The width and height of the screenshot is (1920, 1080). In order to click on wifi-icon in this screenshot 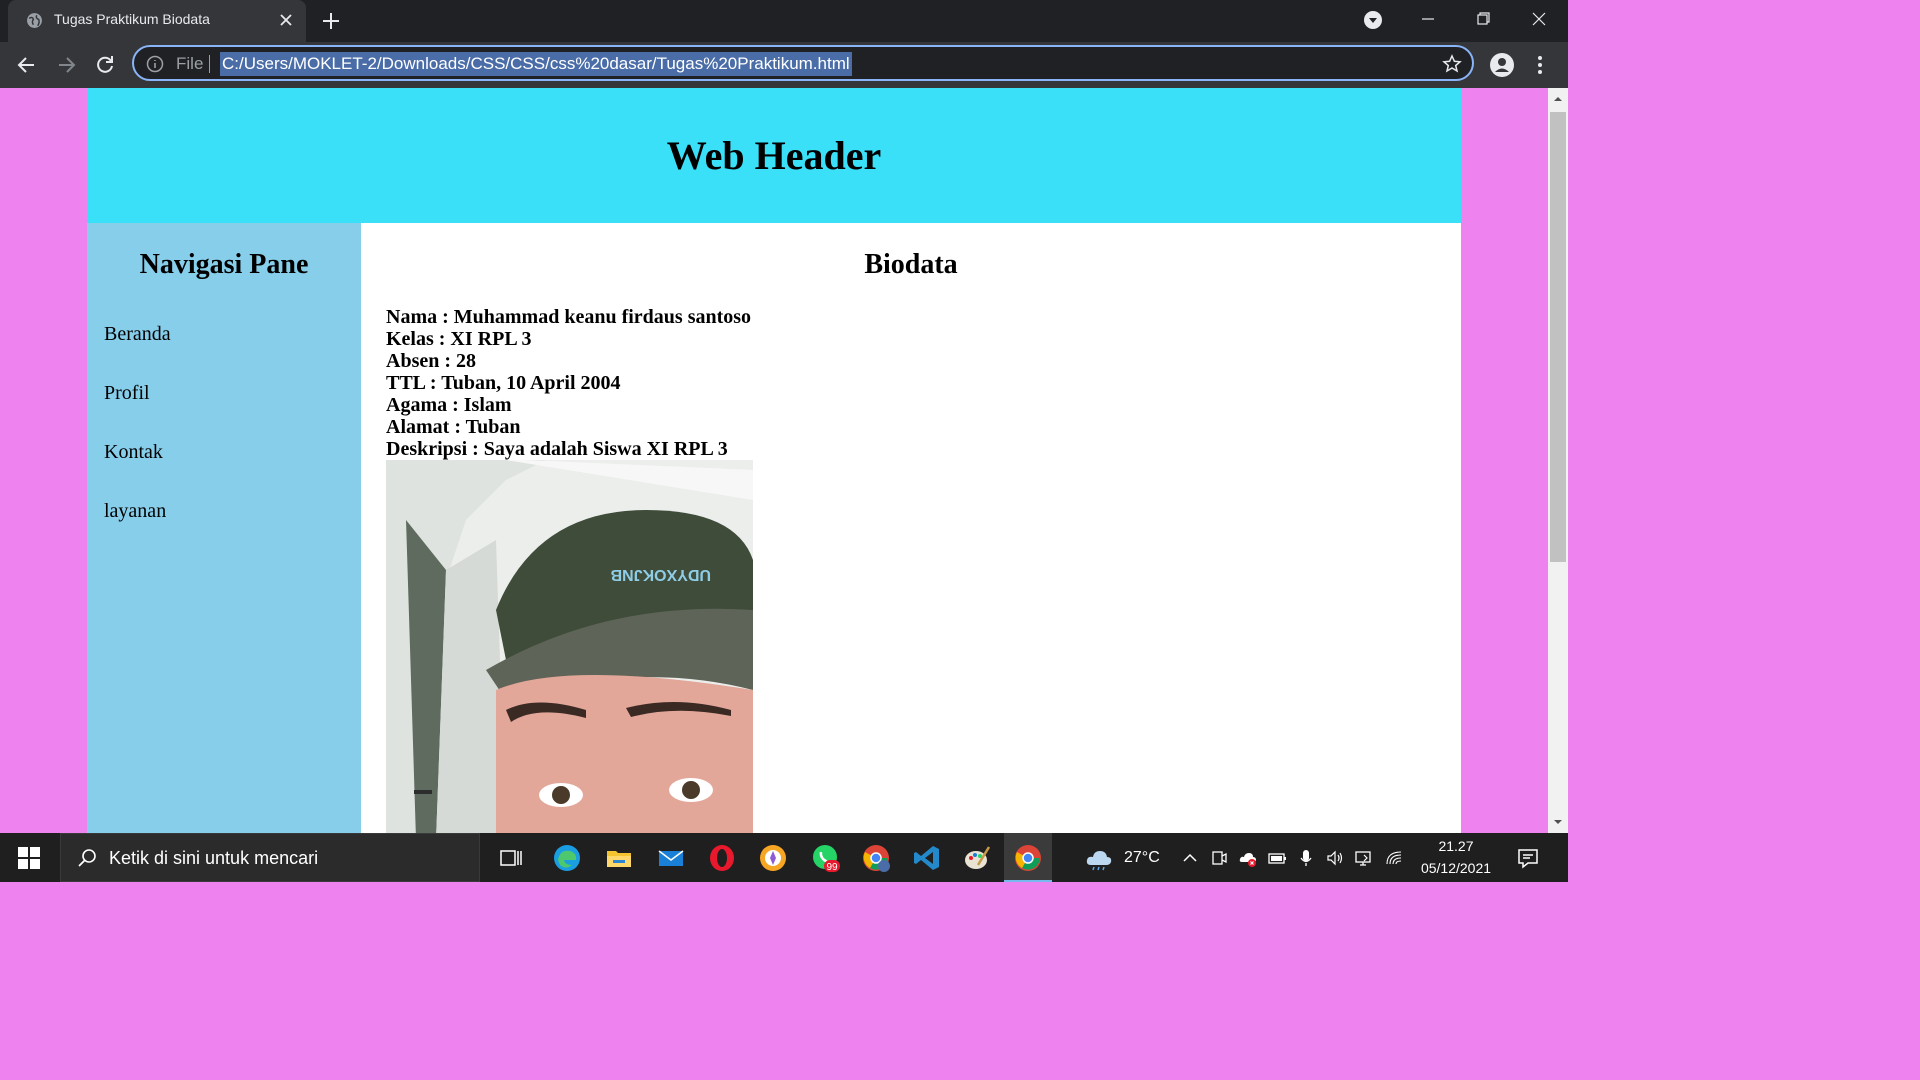, I will do `click(1395, 858)`.